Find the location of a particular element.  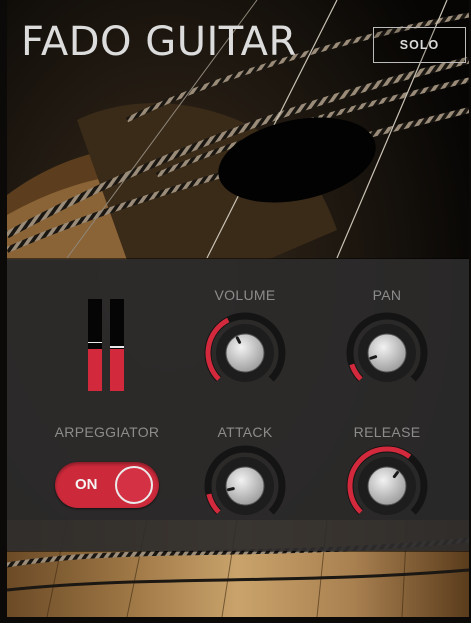

level-meter-left is located at coordinates (95, 345).